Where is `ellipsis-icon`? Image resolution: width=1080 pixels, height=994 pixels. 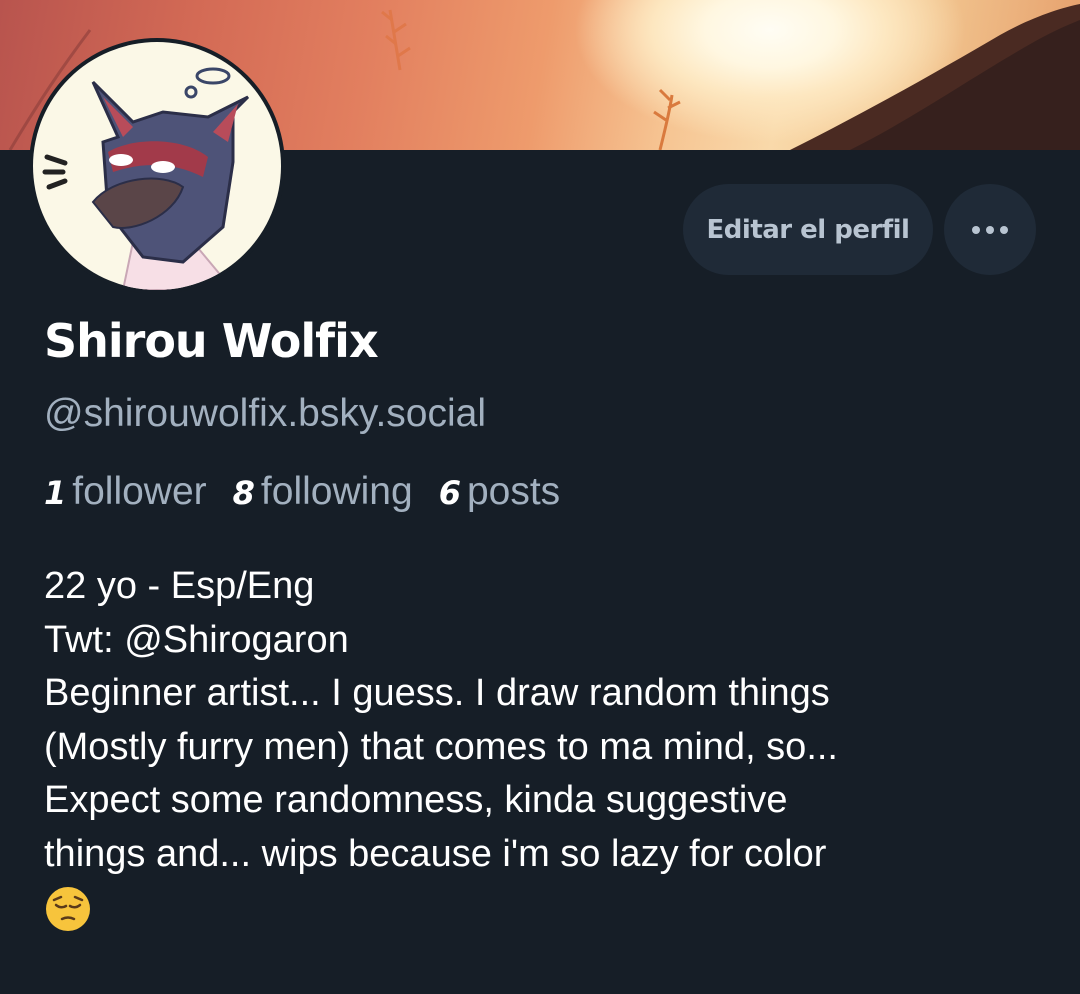
ellipsis-icon is located at coordinates (990, 229).